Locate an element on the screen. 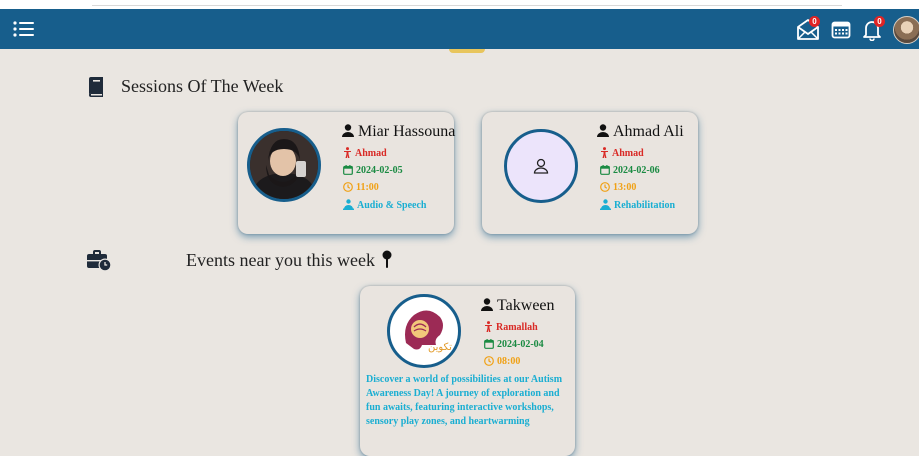 The height and width of the screenshot is (456, 919). session-date-text: 2024-02-06 is located at coordinates (636, 170).